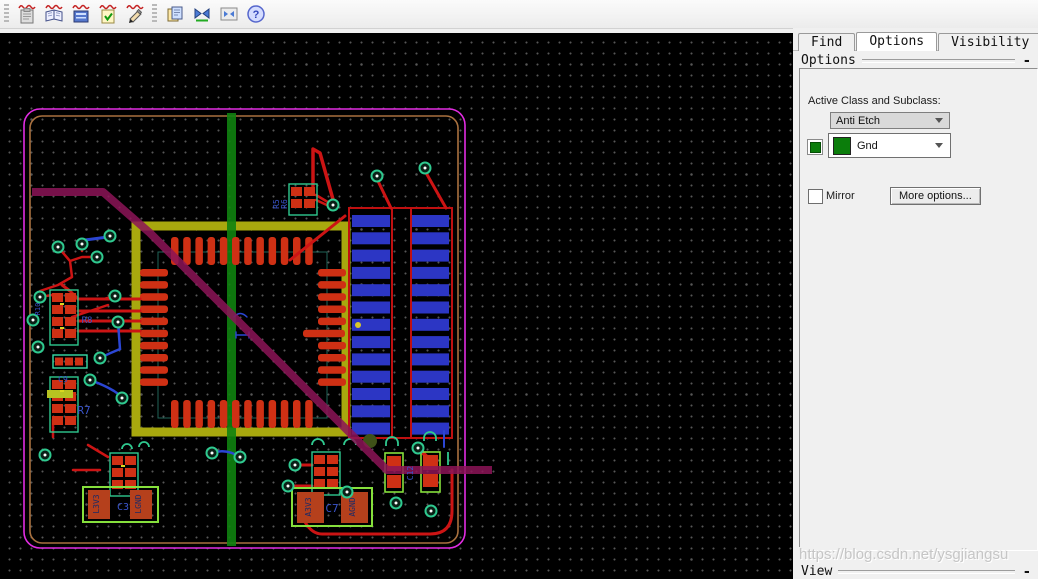  What do you see at coordinates (410, 473) in the screenshot?
I see `svg-text: C12` at bounding box center [410, 473].